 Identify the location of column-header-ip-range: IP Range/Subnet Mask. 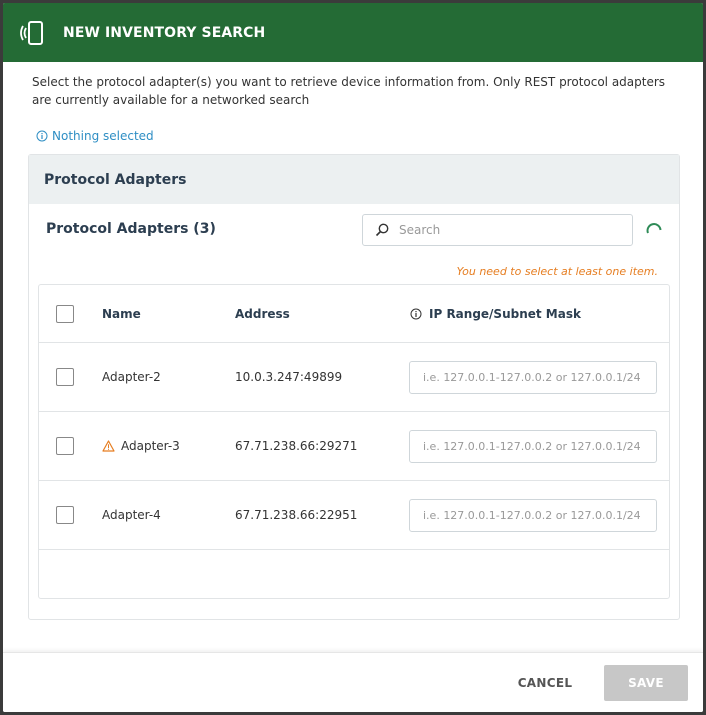
(495, 314).